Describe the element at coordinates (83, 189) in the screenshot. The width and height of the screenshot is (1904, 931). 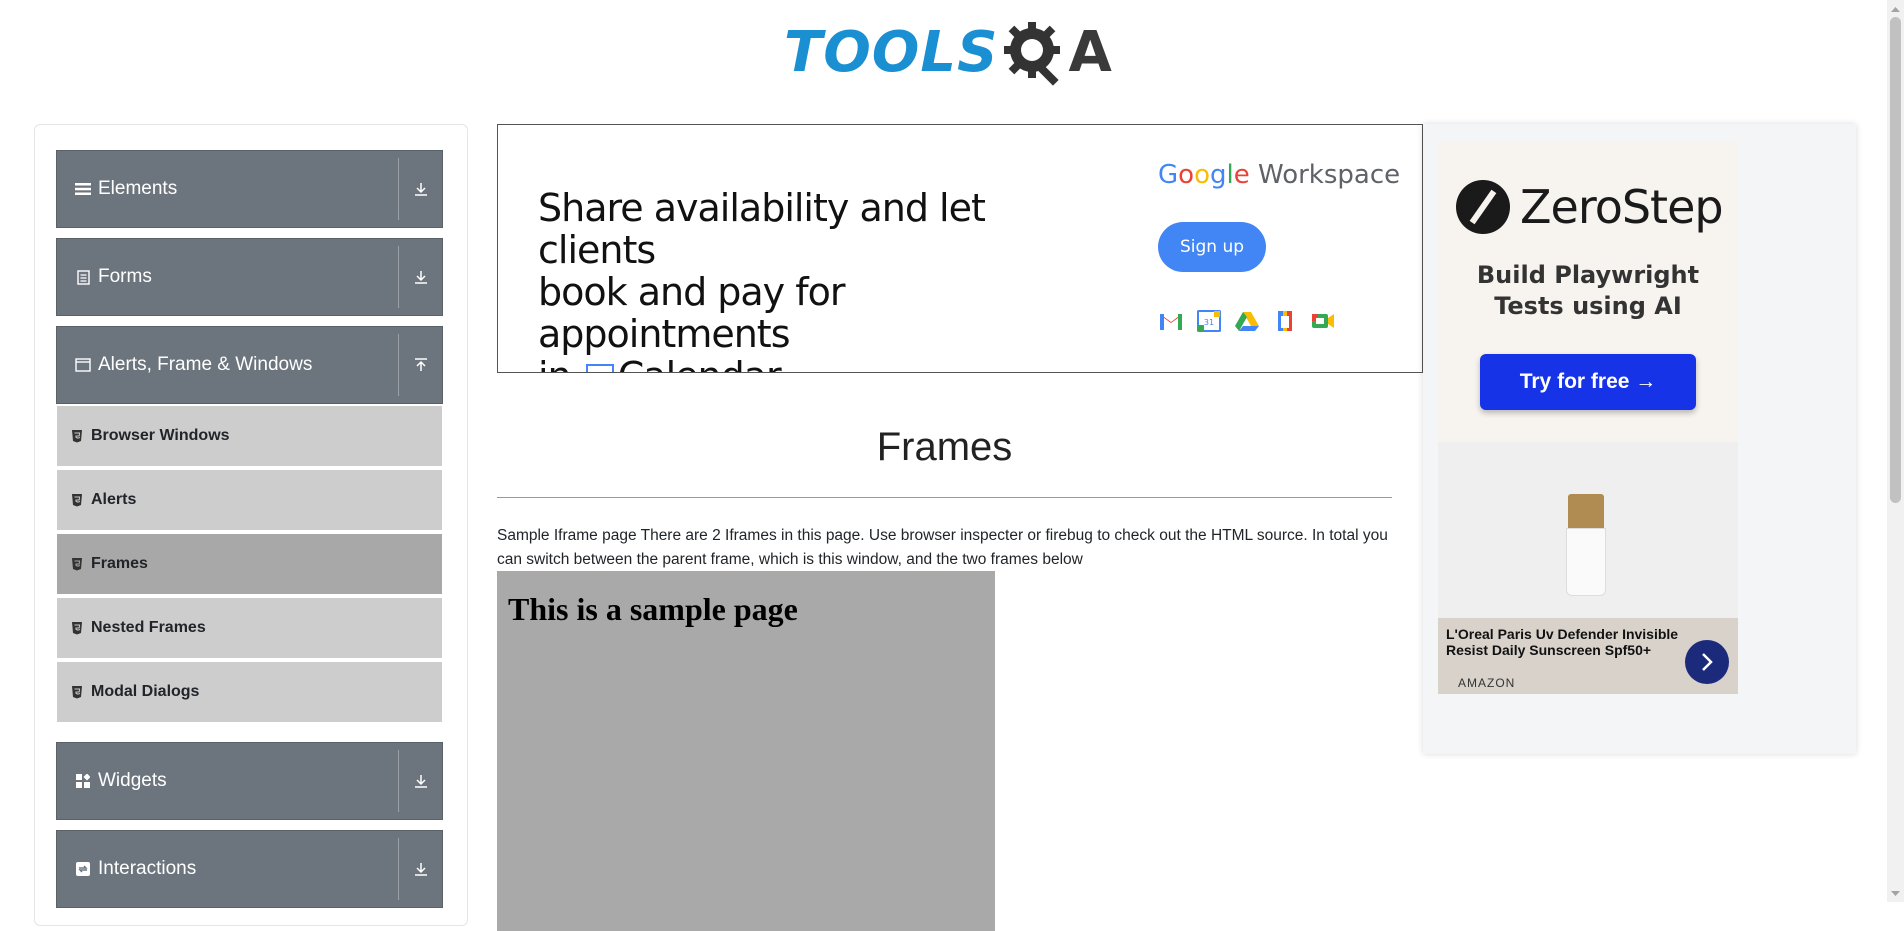
I see `list-icon` at that location.